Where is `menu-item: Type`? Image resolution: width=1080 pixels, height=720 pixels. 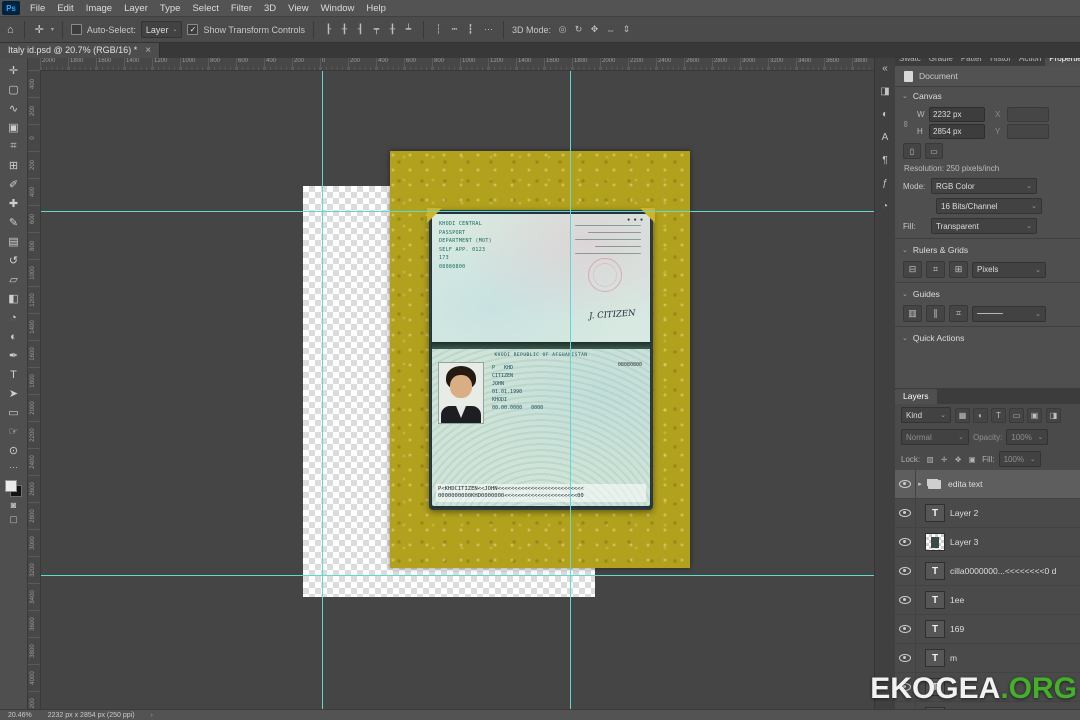 menu-item: Type is located at coordinates (170, 8).